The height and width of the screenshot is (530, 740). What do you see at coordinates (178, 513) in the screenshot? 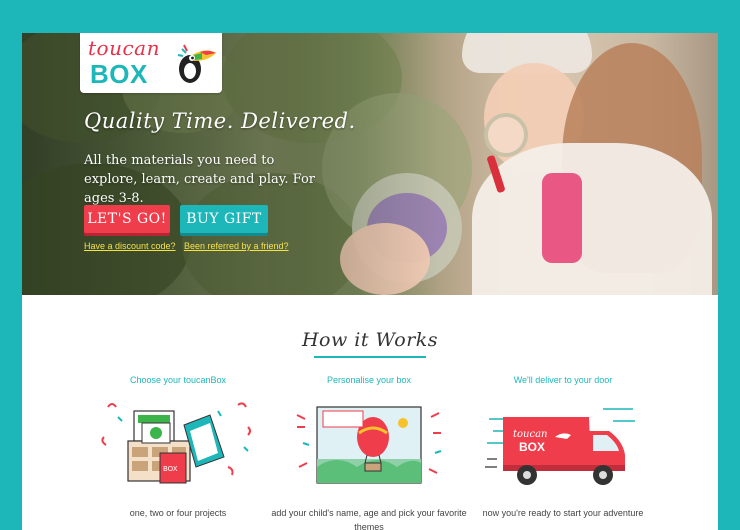
I see `step-description: one, two or four projects` at bounding box center [178, 513].